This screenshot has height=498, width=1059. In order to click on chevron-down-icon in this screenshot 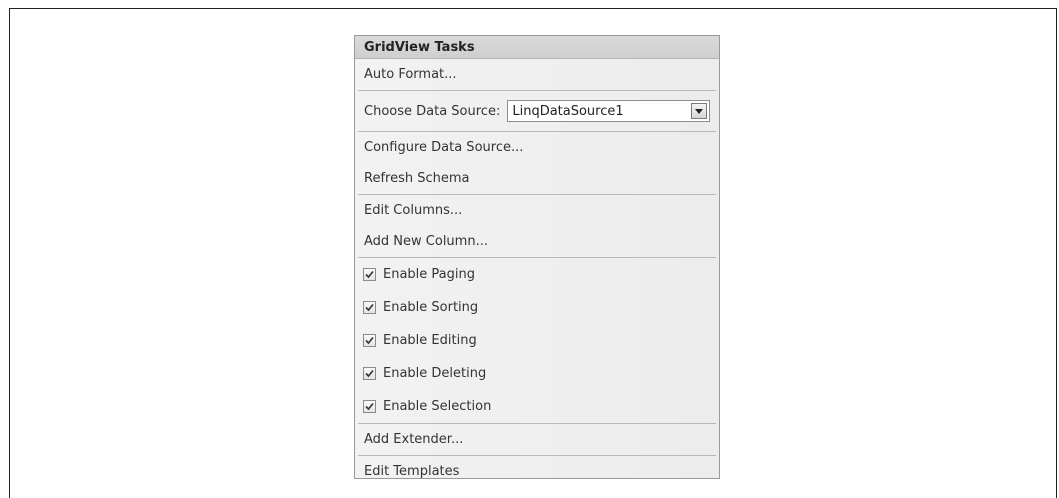, I will do `click(699, 111)`.